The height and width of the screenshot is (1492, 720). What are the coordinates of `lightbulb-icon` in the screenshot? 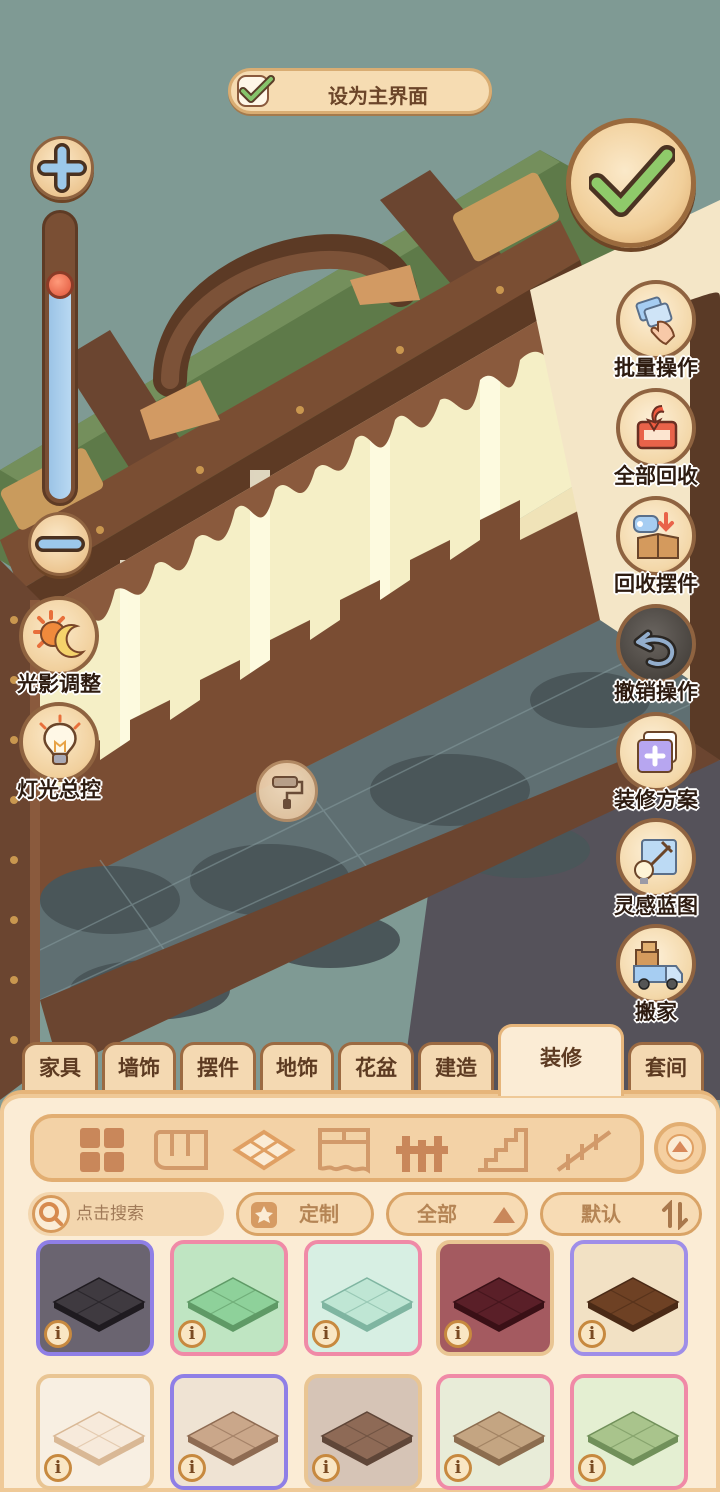 It's located at (60, 739).